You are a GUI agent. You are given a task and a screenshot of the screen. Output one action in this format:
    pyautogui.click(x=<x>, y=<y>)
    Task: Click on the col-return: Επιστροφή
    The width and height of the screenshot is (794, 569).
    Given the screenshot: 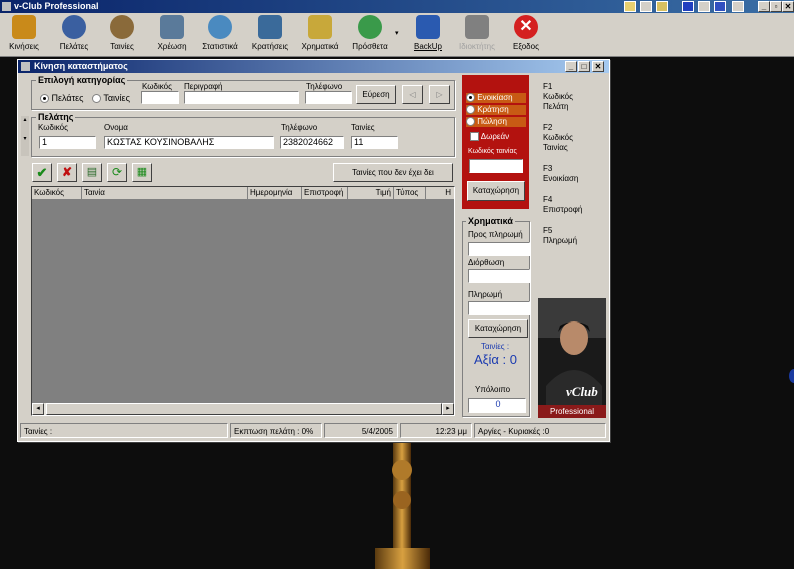 What is the action you would take?
    pyautogui.click(x=325, y=193)
    